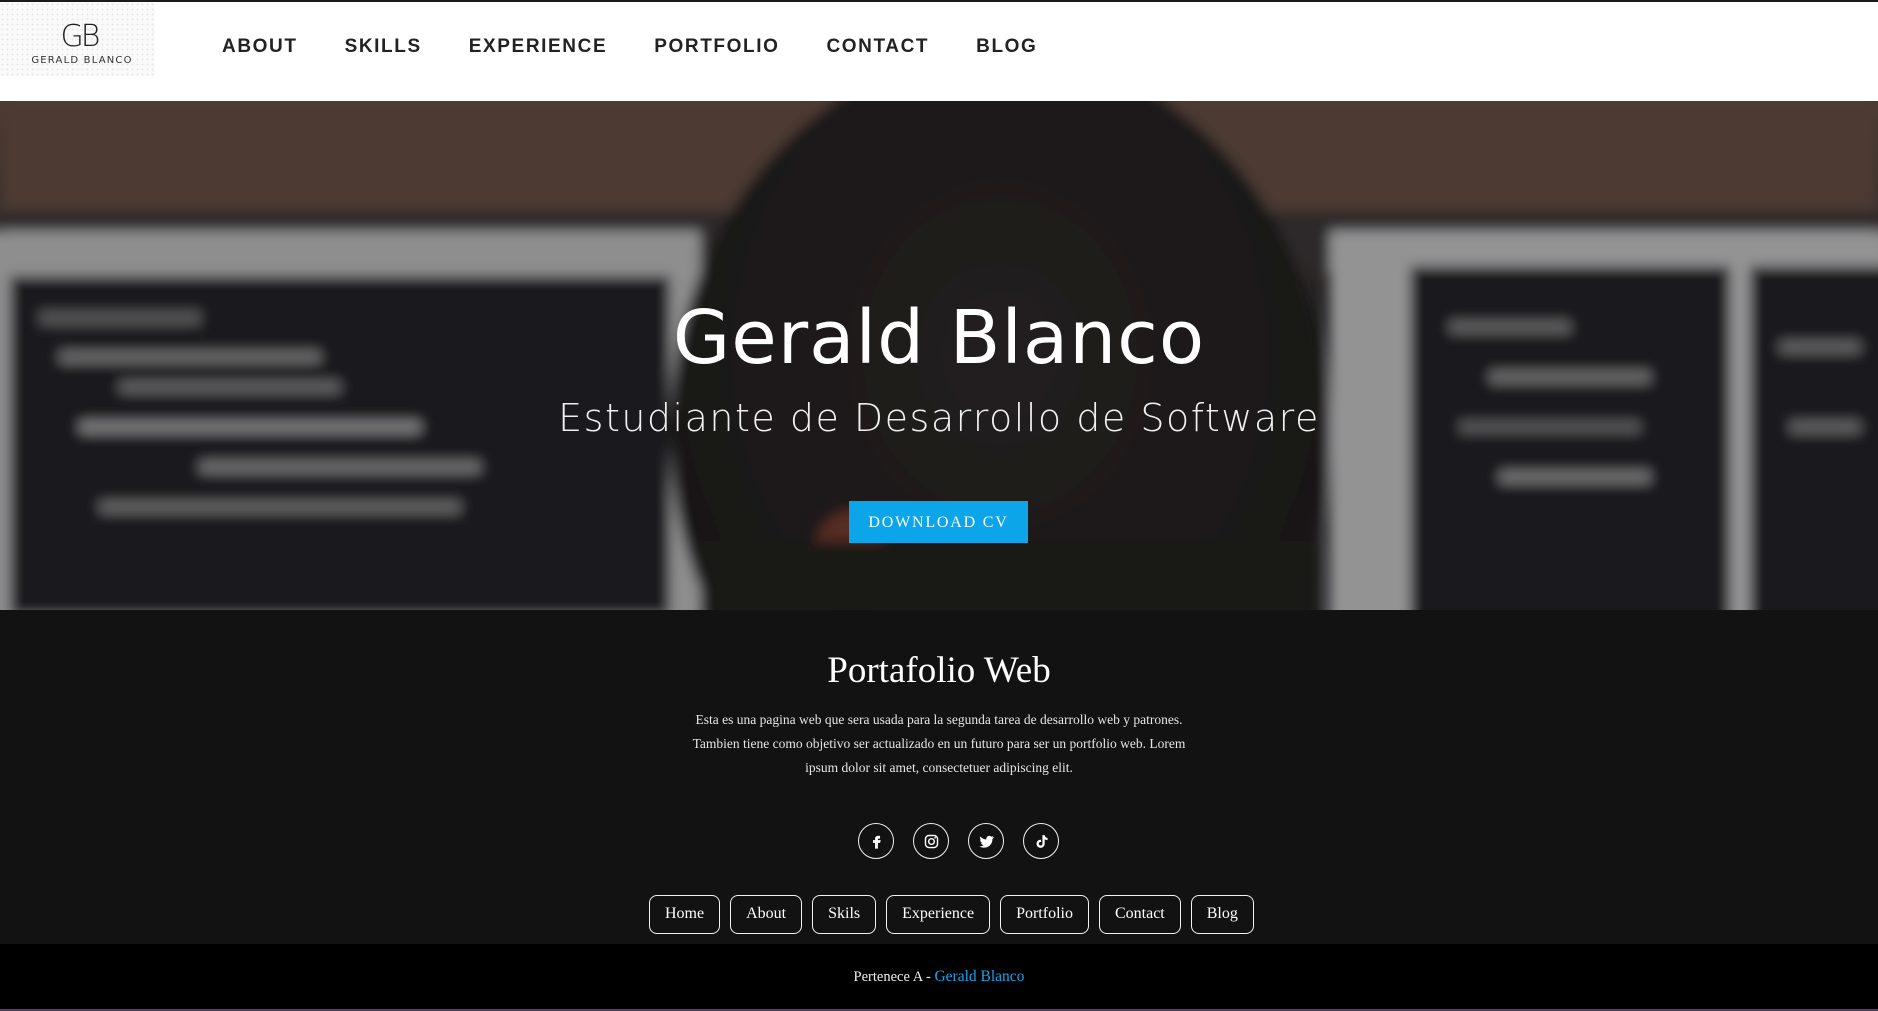 This screenshot has width=1878, height=1011. I want to click on footer-link-experience: Experience, so click(938, 914).